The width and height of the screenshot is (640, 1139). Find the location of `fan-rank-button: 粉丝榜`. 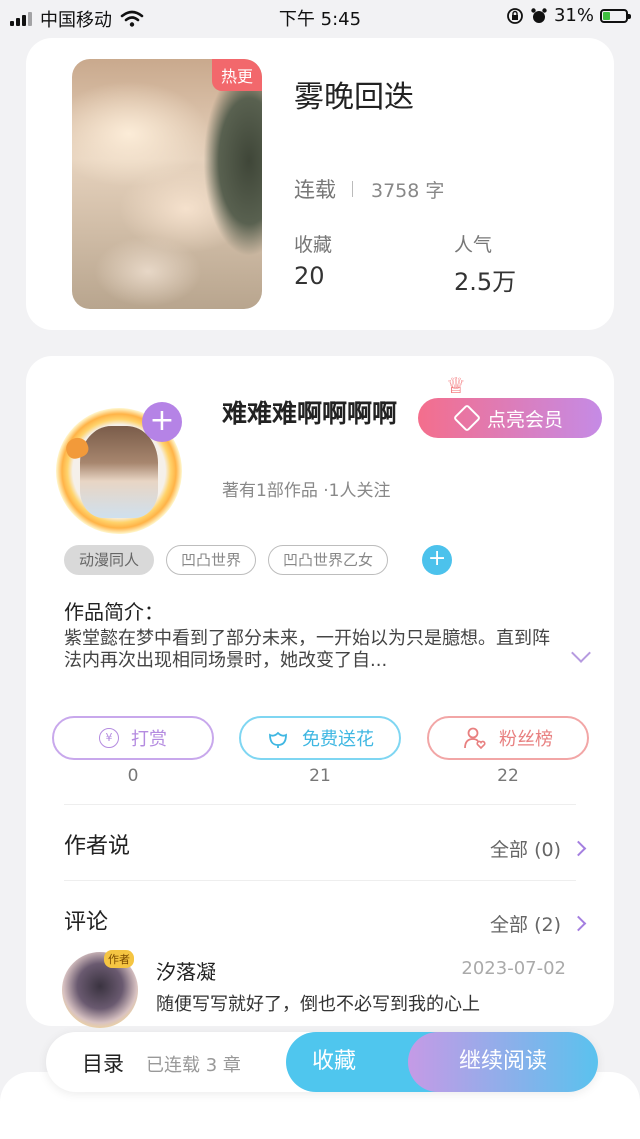

fan-rank-button: 粉丝榜 is located at coordinates (508, 738).